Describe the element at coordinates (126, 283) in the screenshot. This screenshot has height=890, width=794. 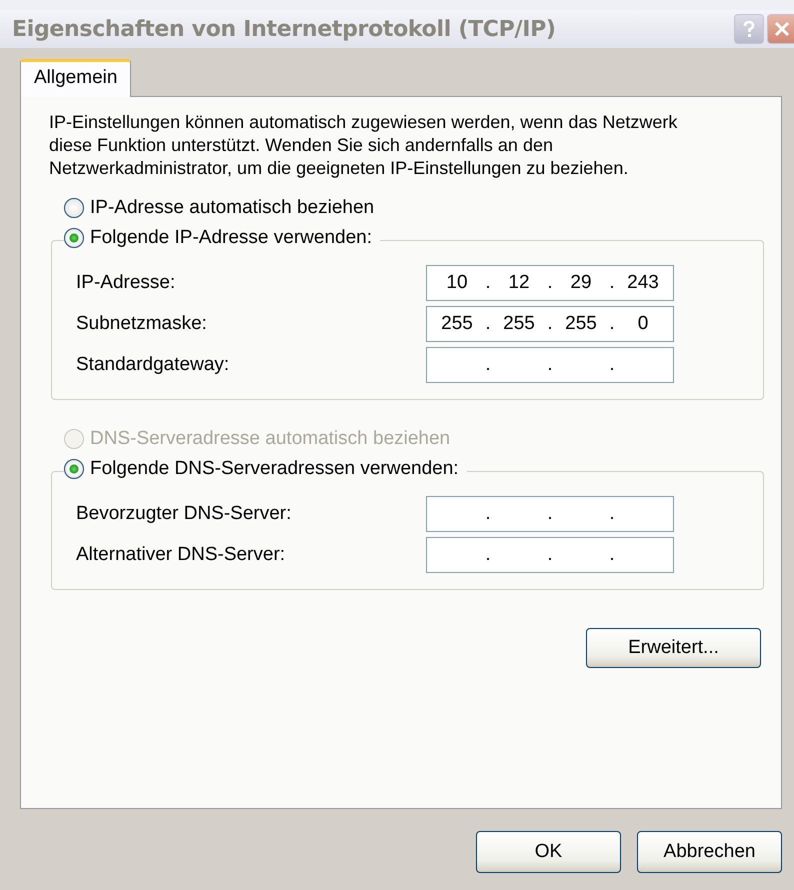
I see `field-label: IP-Adresse:` at that location.